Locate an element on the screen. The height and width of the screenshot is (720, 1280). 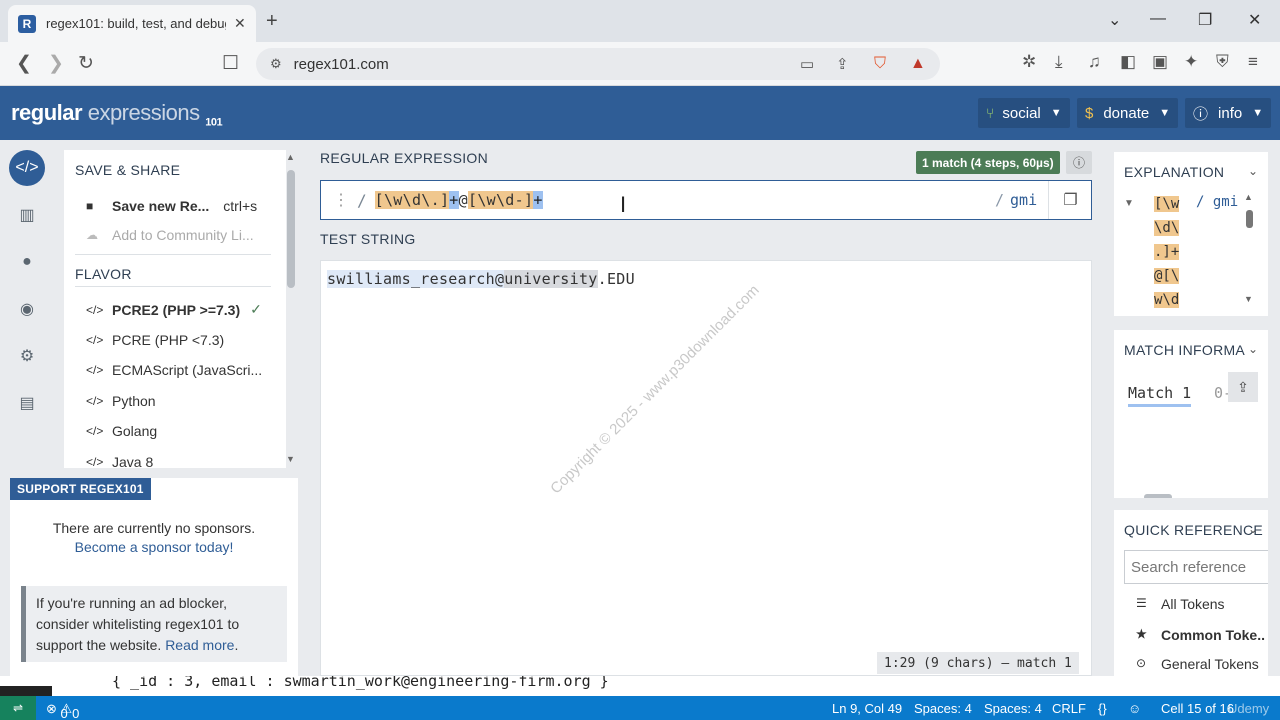
regex-input: ⋮ / [\w\d\.] + @ [\w\d-] + / gmi ❐ is located at coordinates (706, 200).